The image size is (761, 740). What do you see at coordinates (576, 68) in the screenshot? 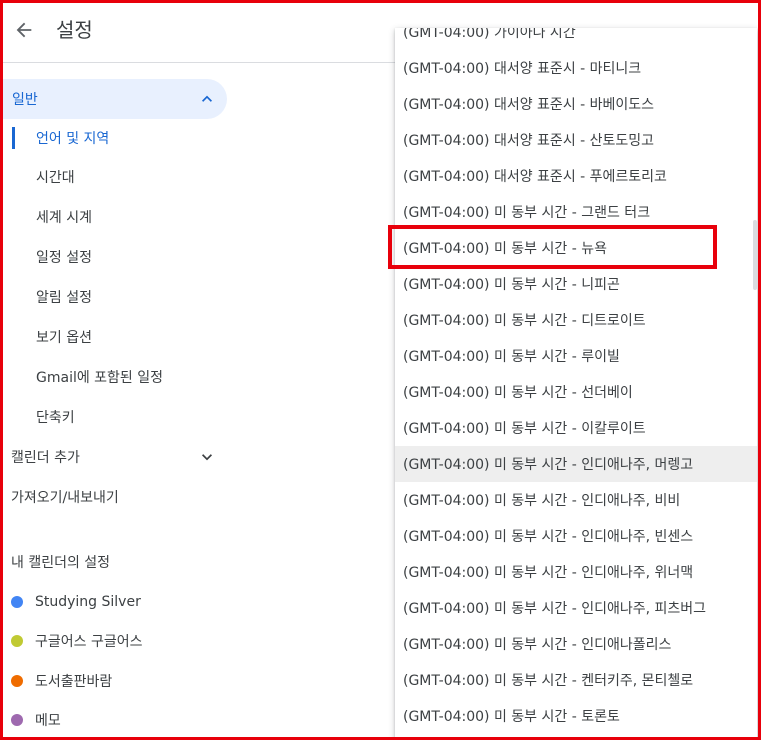
I see `timezone-option: (GMT-04:00) 대서양 표준시 - 마티니크` at bounding box center [576, 68].